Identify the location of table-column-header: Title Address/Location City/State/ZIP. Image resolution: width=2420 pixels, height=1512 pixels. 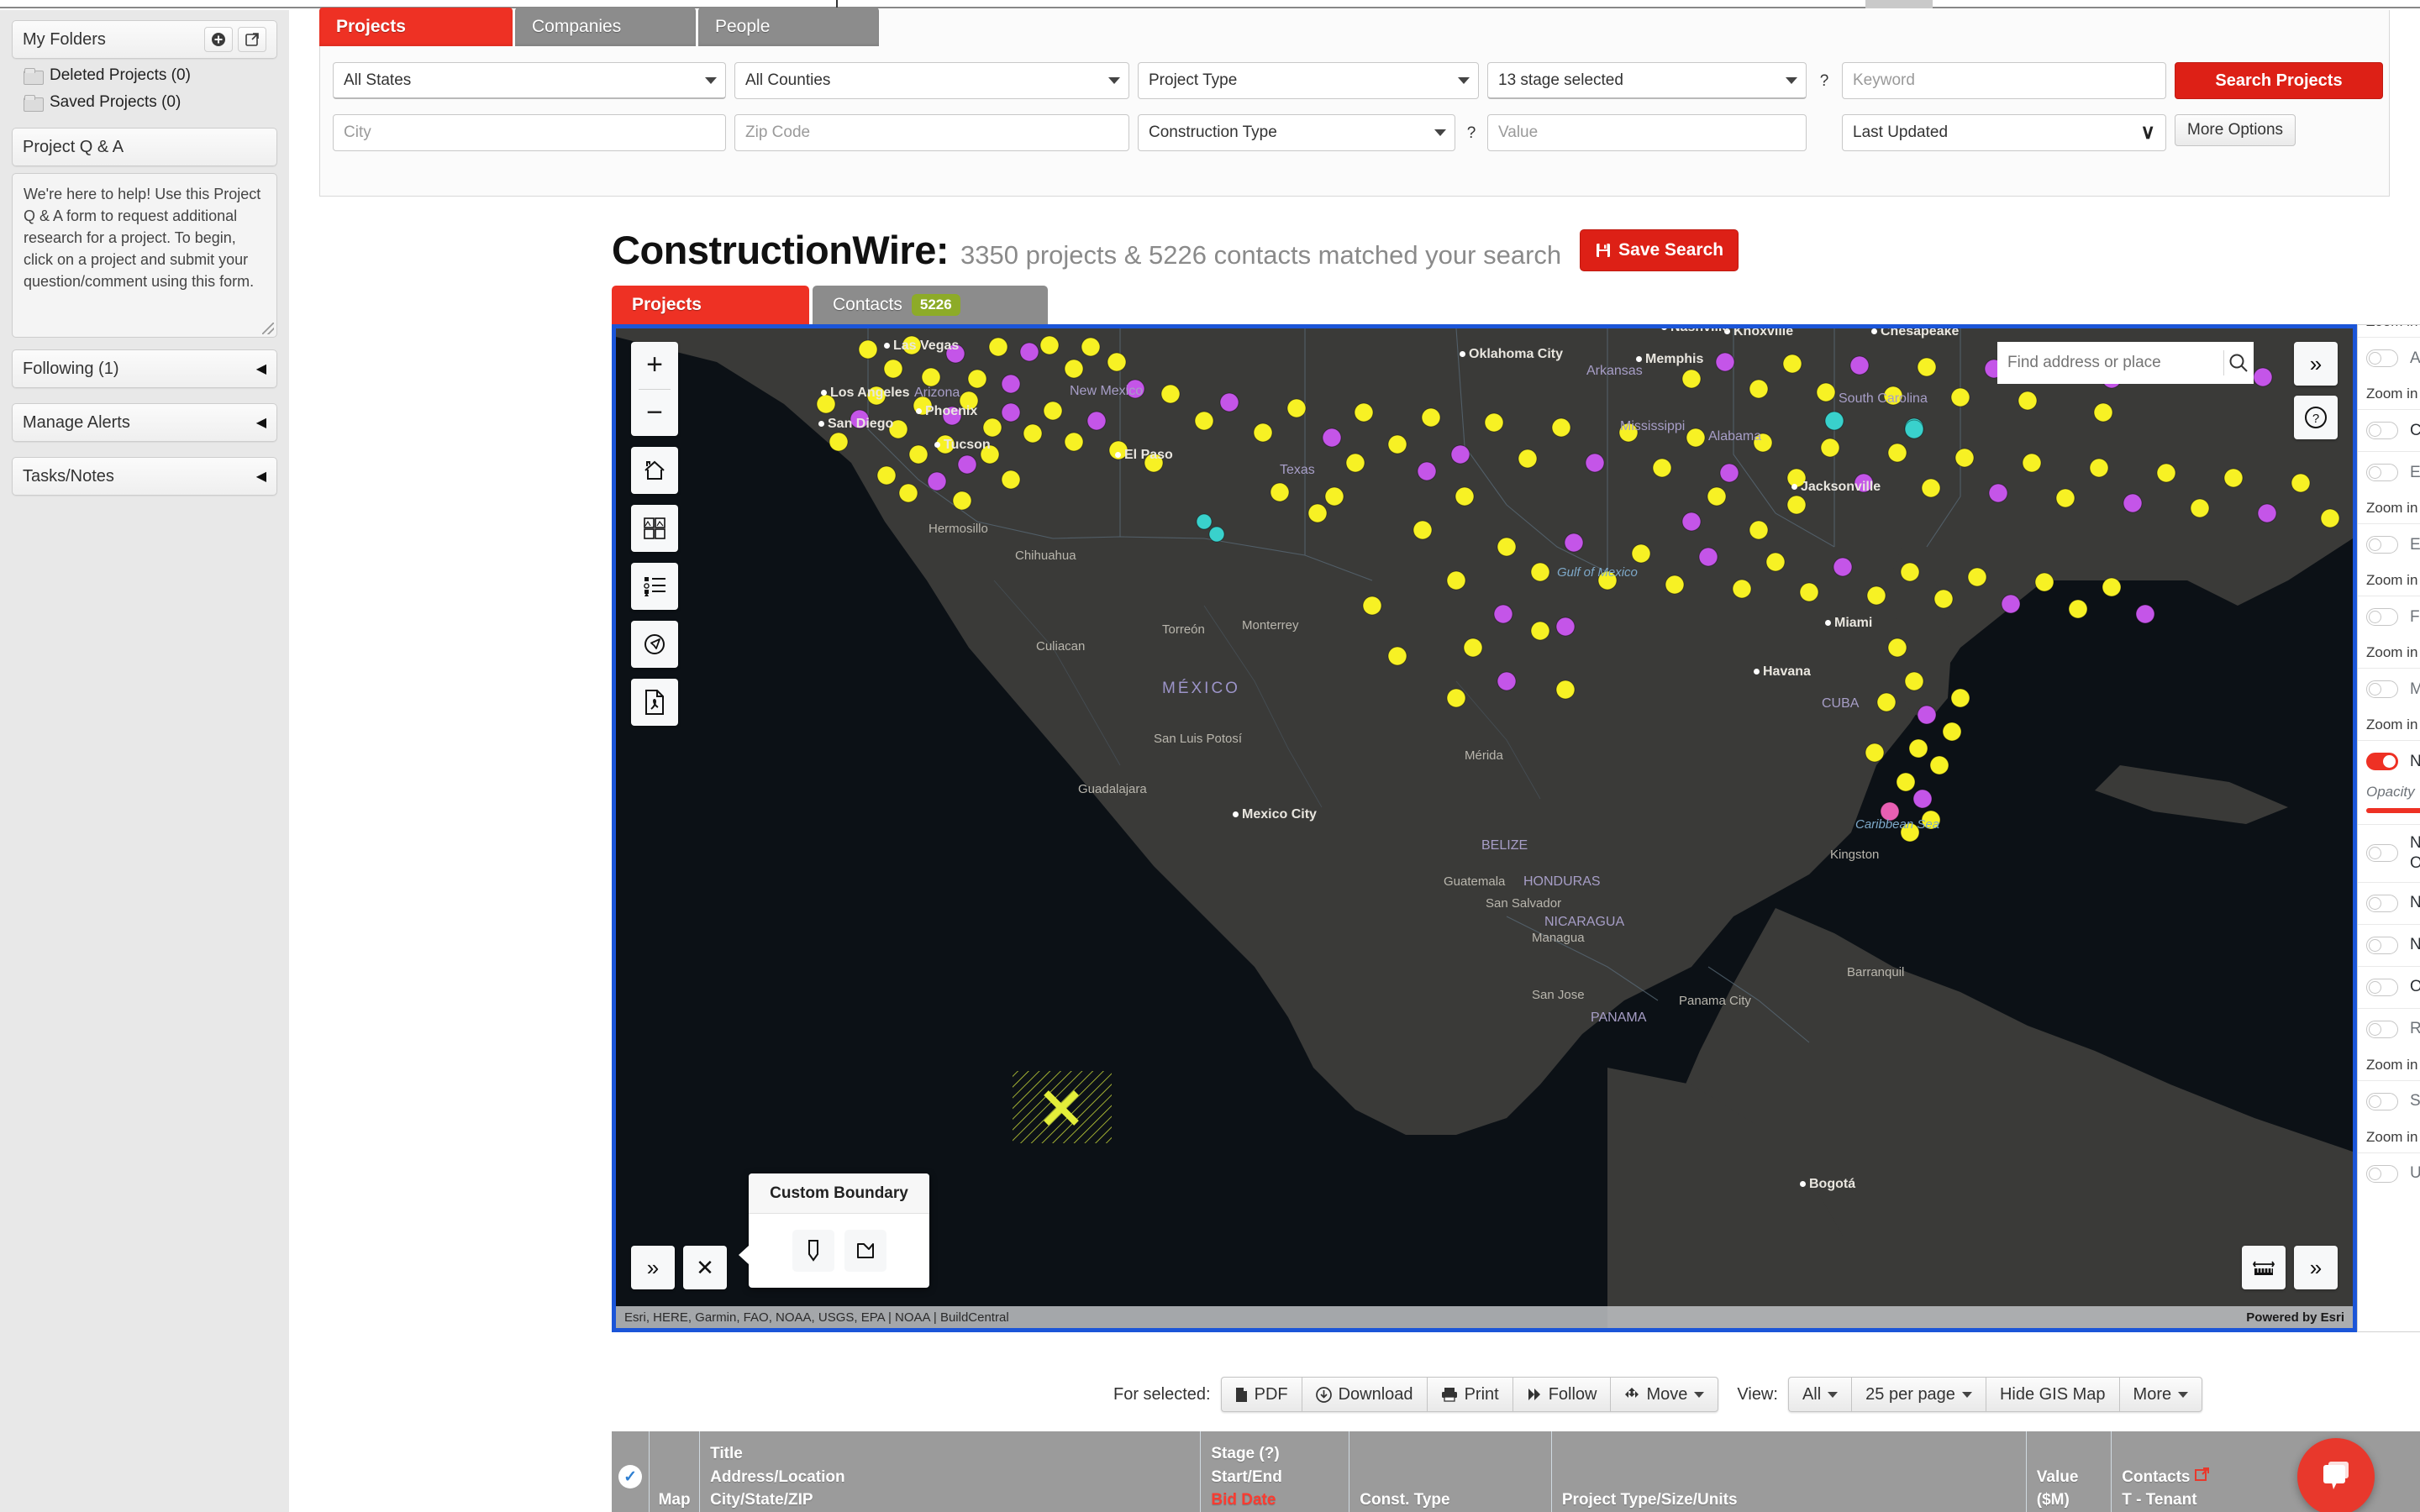
(951, 1471).